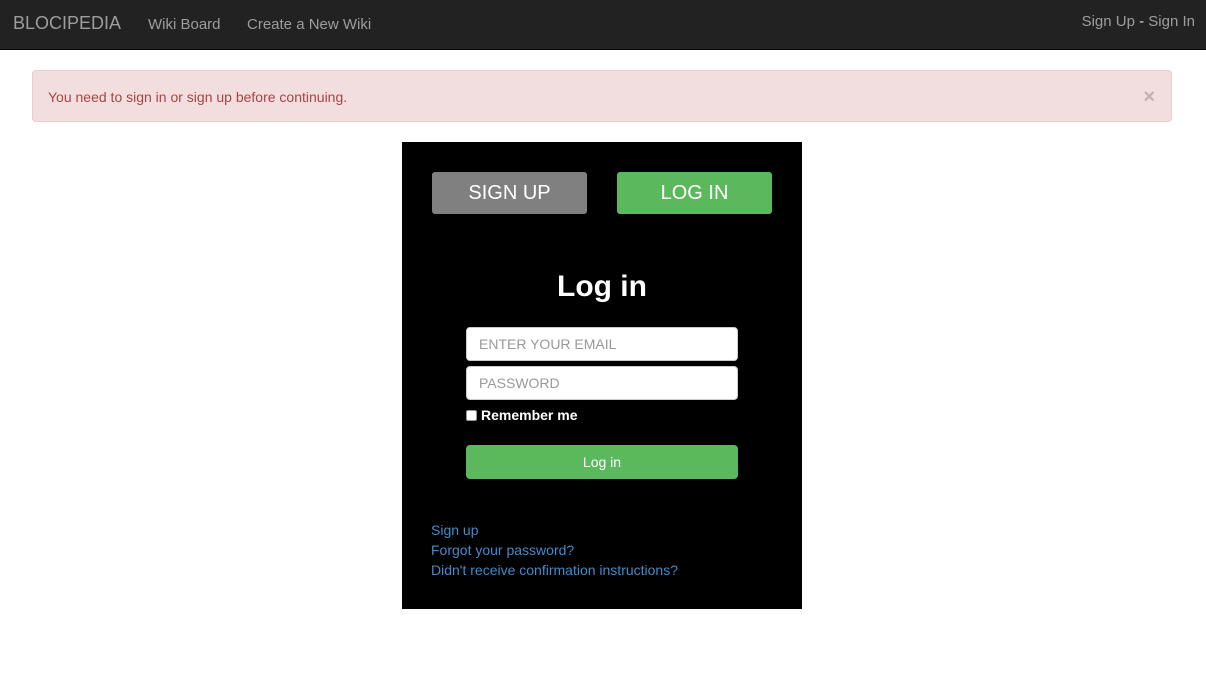 This screenshot has height=689, width=1206. What do you see at coordinates (1138, 21) in the screenshot?
I see `auth-links: Sign Up - Sign In` at bounding box center [1138, 21].